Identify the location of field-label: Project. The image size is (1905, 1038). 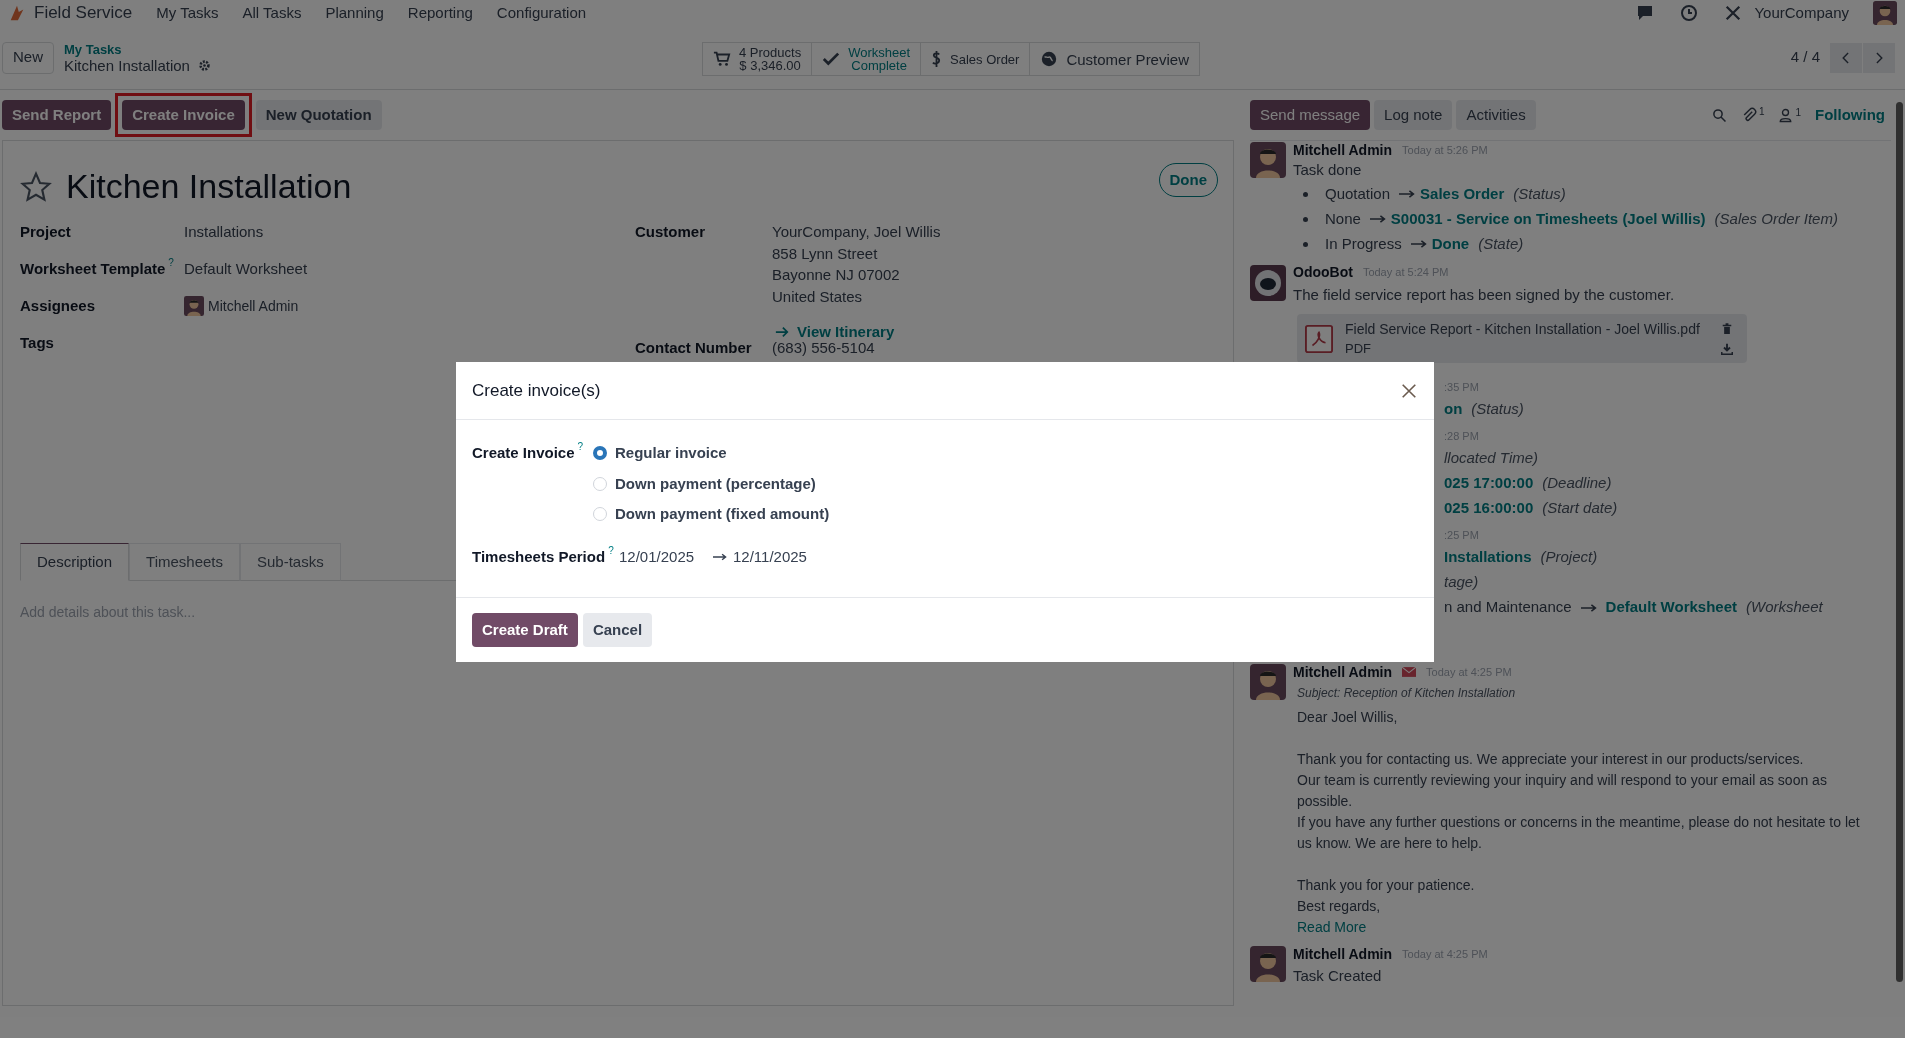
(45, 231).